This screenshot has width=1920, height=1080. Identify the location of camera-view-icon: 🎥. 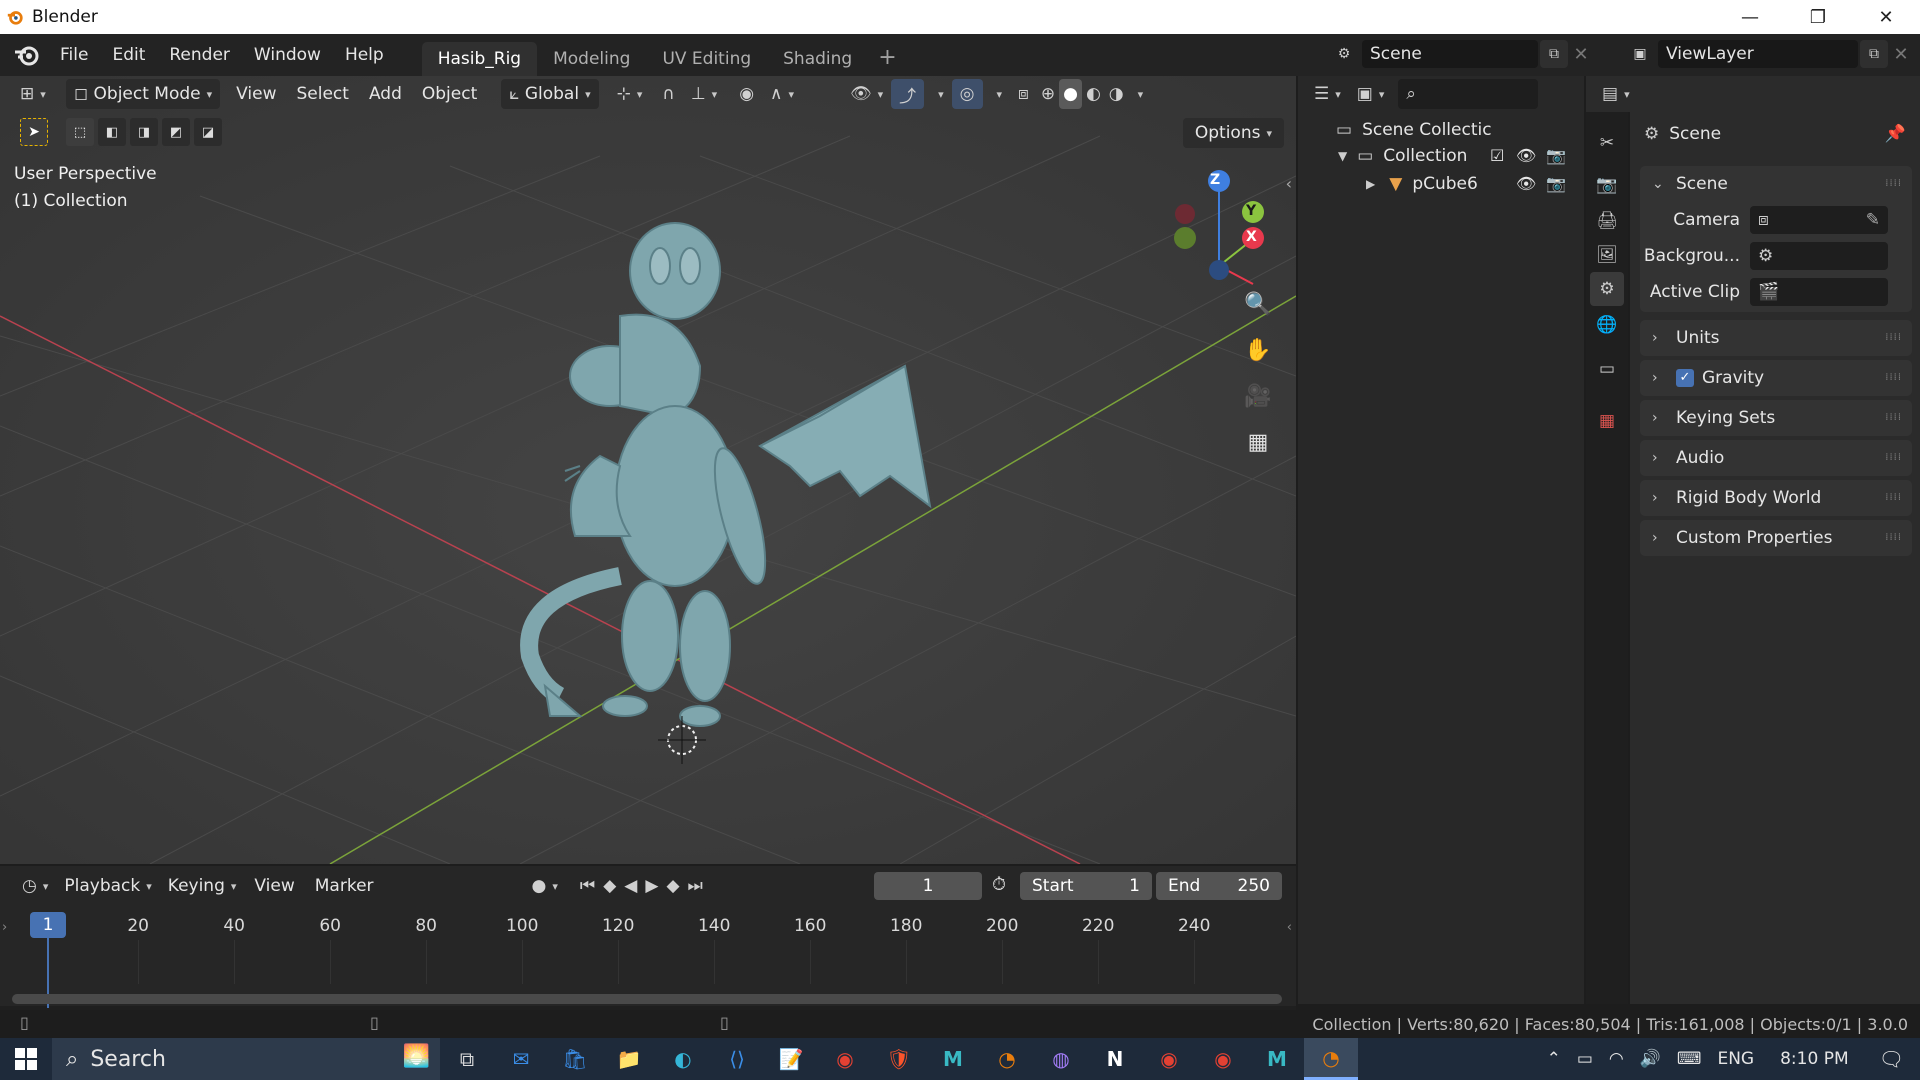
(1258, 396).